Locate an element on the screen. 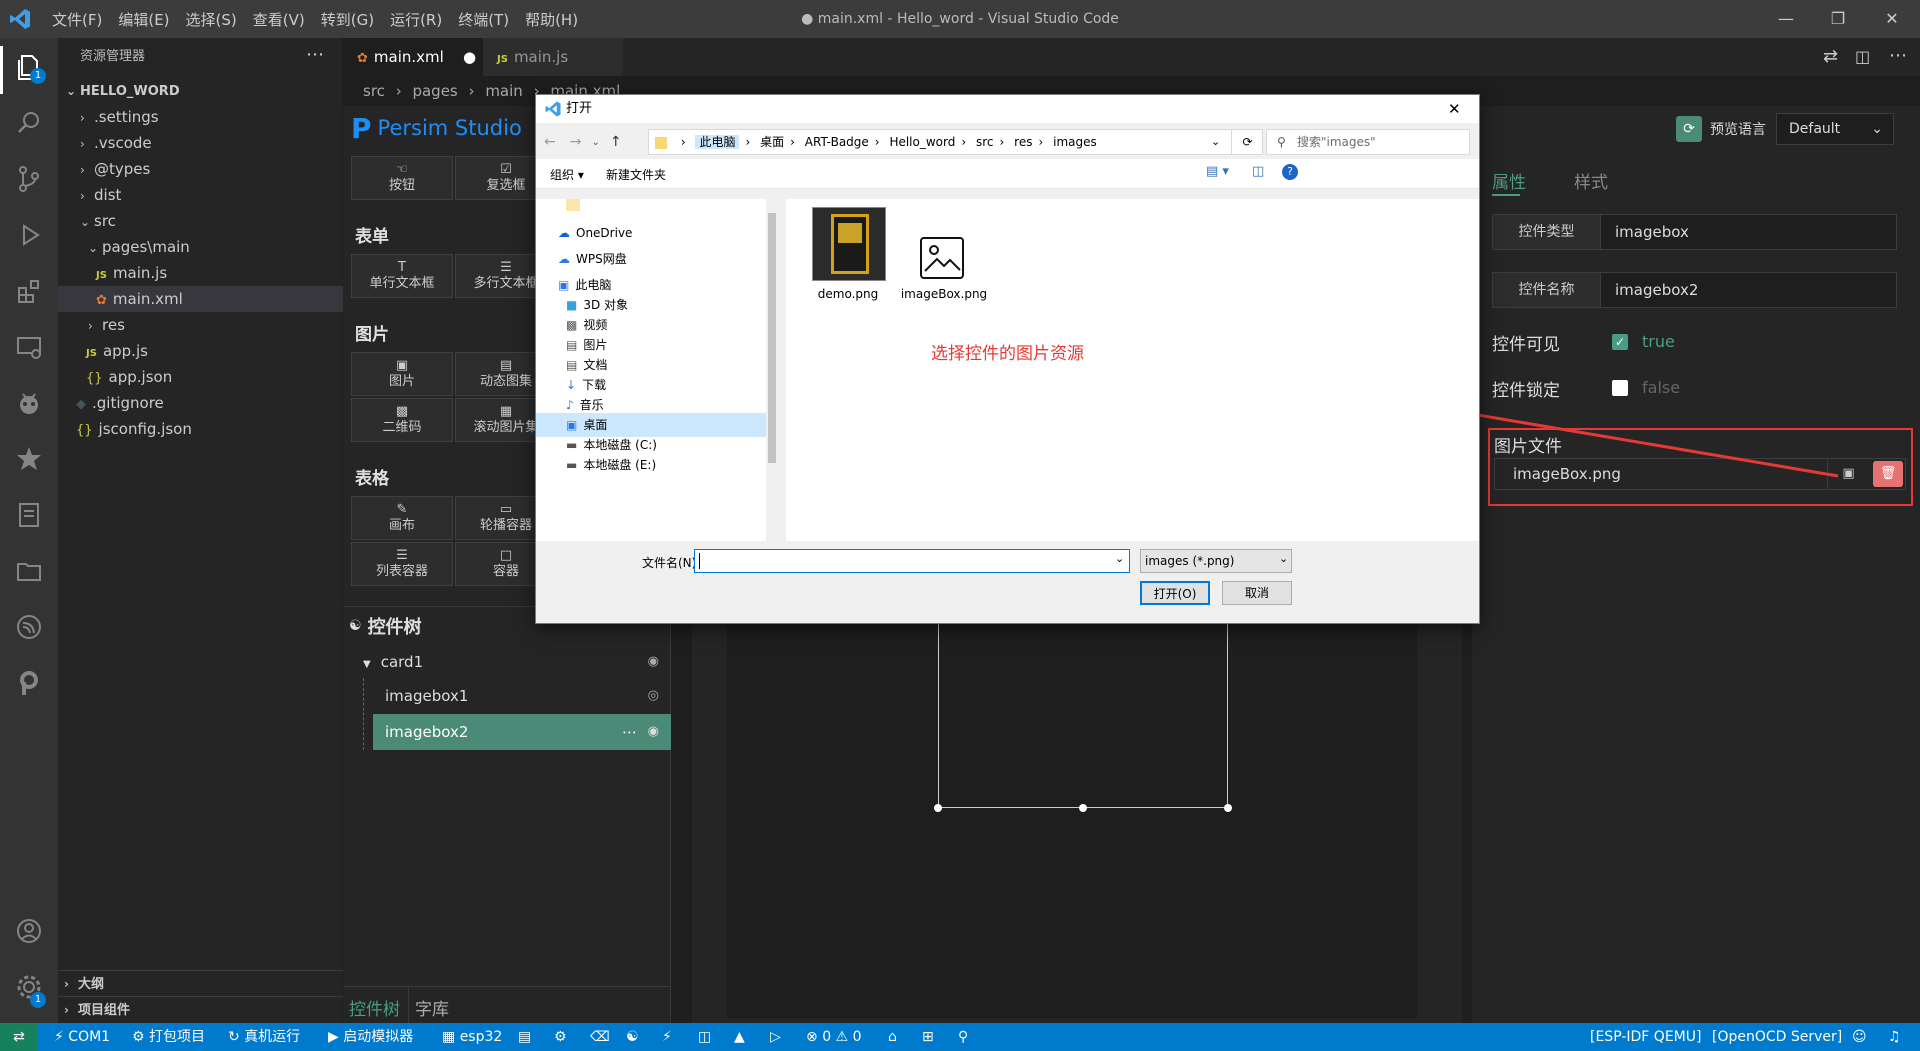 This screenshot has width=1920, height=1051. scrollbar-thumb is located at coordinates (772, 338).